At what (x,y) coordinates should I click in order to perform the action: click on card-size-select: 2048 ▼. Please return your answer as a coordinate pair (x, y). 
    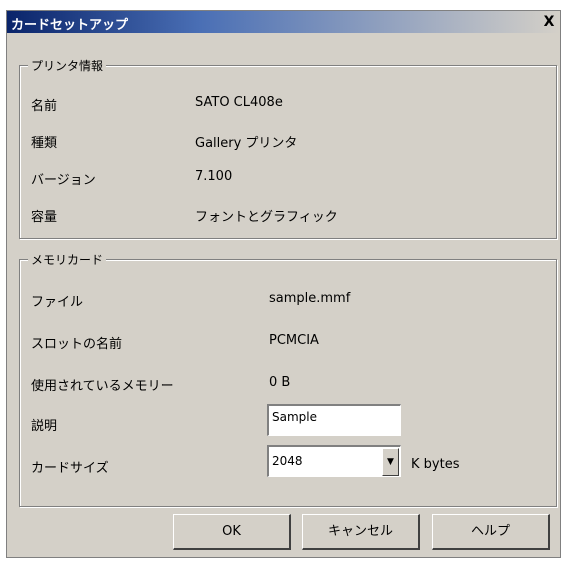
    Looking at the image, I should click on (334, 461).